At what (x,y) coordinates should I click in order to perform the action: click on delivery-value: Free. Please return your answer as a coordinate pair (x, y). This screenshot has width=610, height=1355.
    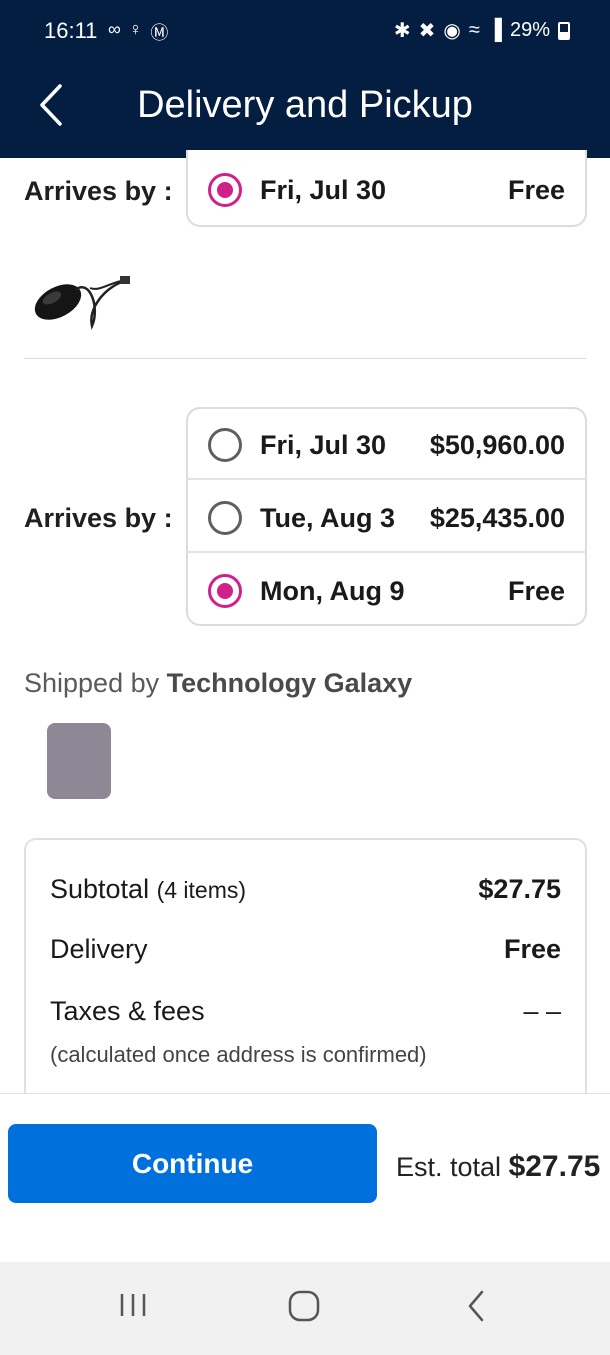
    Looking at the image, I should click on (532, 949).